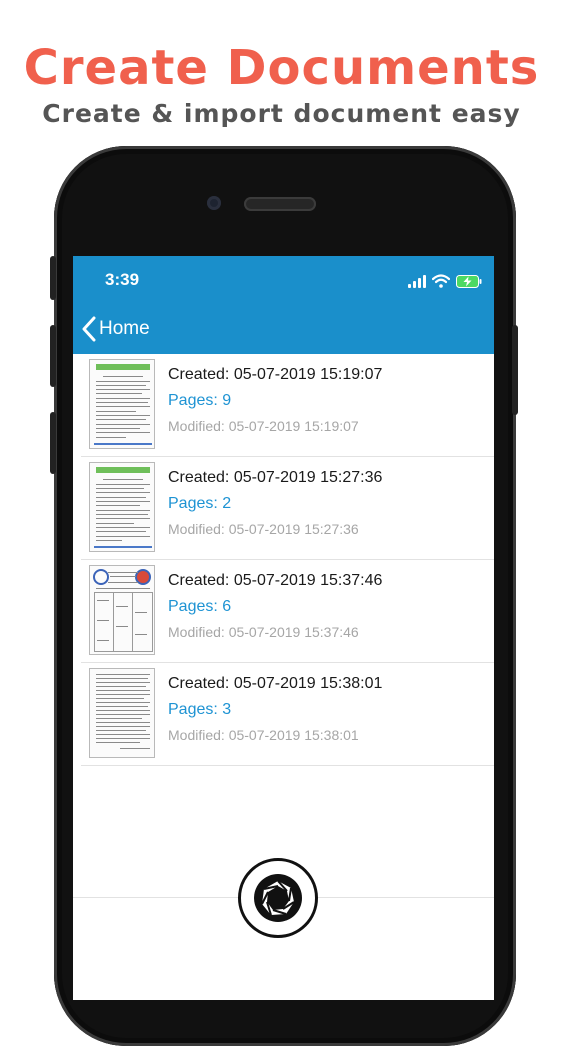  I want to click on back-button-label: Home, so click(124, 328).